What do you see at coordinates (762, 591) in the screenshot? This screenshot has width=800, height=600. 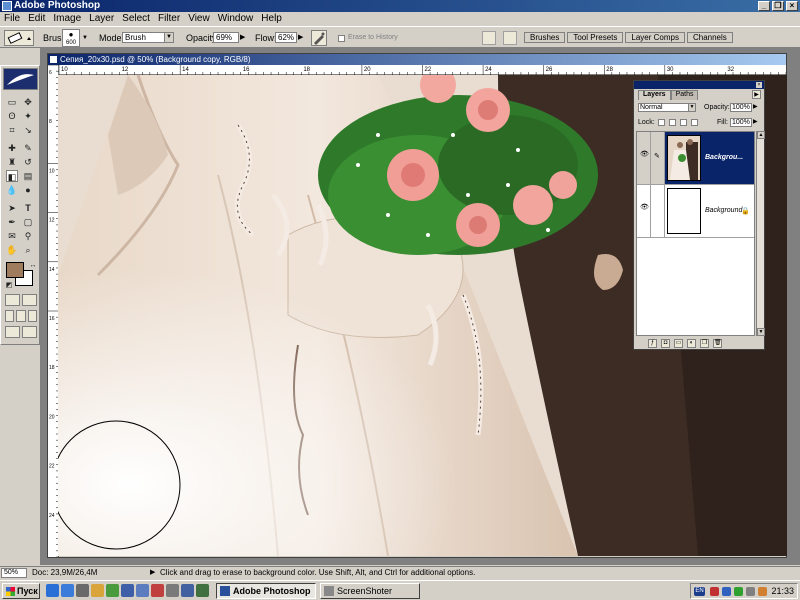 I see `tray-app-icon` at bounding box center [762, 591].